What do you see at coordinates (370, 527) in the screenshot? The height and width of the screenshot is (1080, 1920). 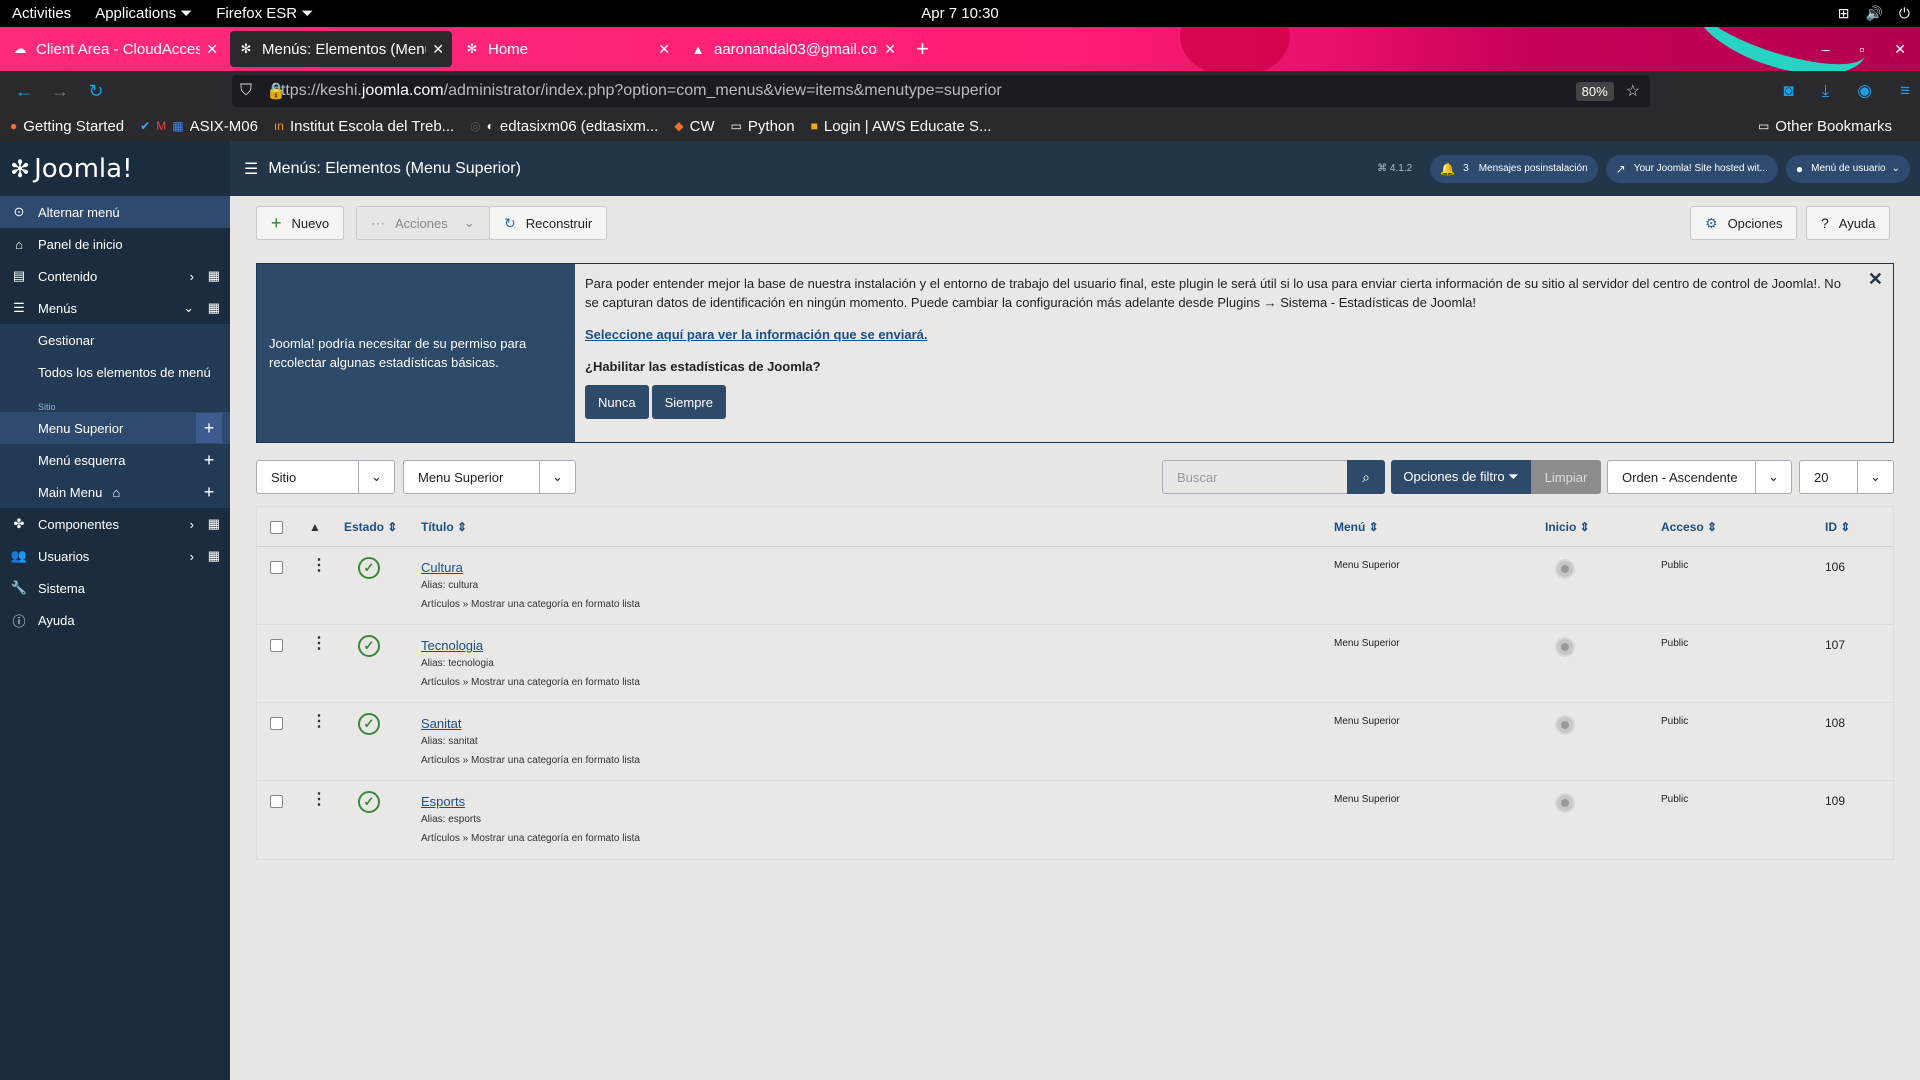 I see `column-status: Estado ⇕` at bounding box center [370, 527].